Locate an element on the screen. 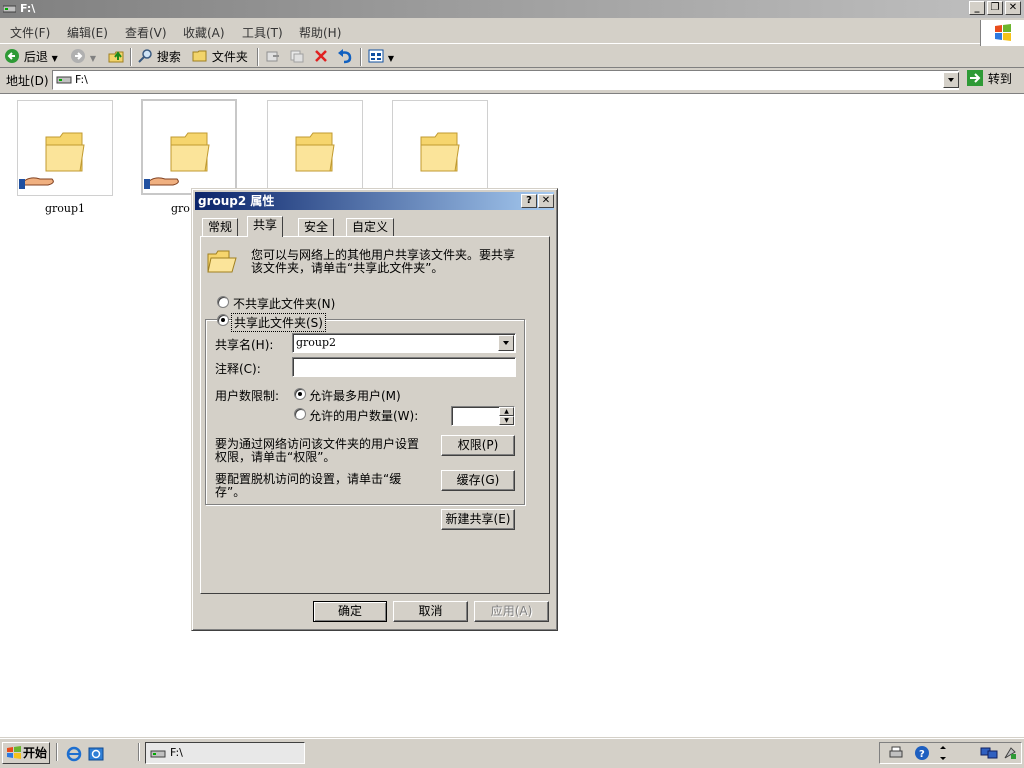 Image resolution: width=1024 pixels, height=768 pixels. printer-icon is located at coordinates (896, 753).